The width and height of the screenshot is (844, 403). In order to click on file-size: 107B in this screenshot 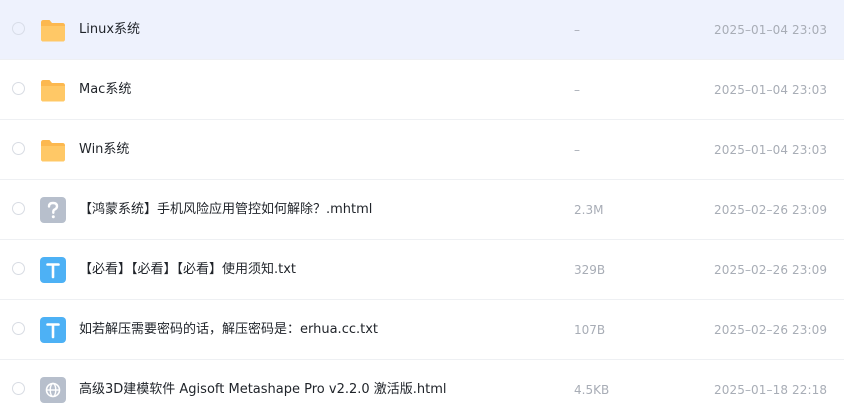, I will do `click(590, 330)`.